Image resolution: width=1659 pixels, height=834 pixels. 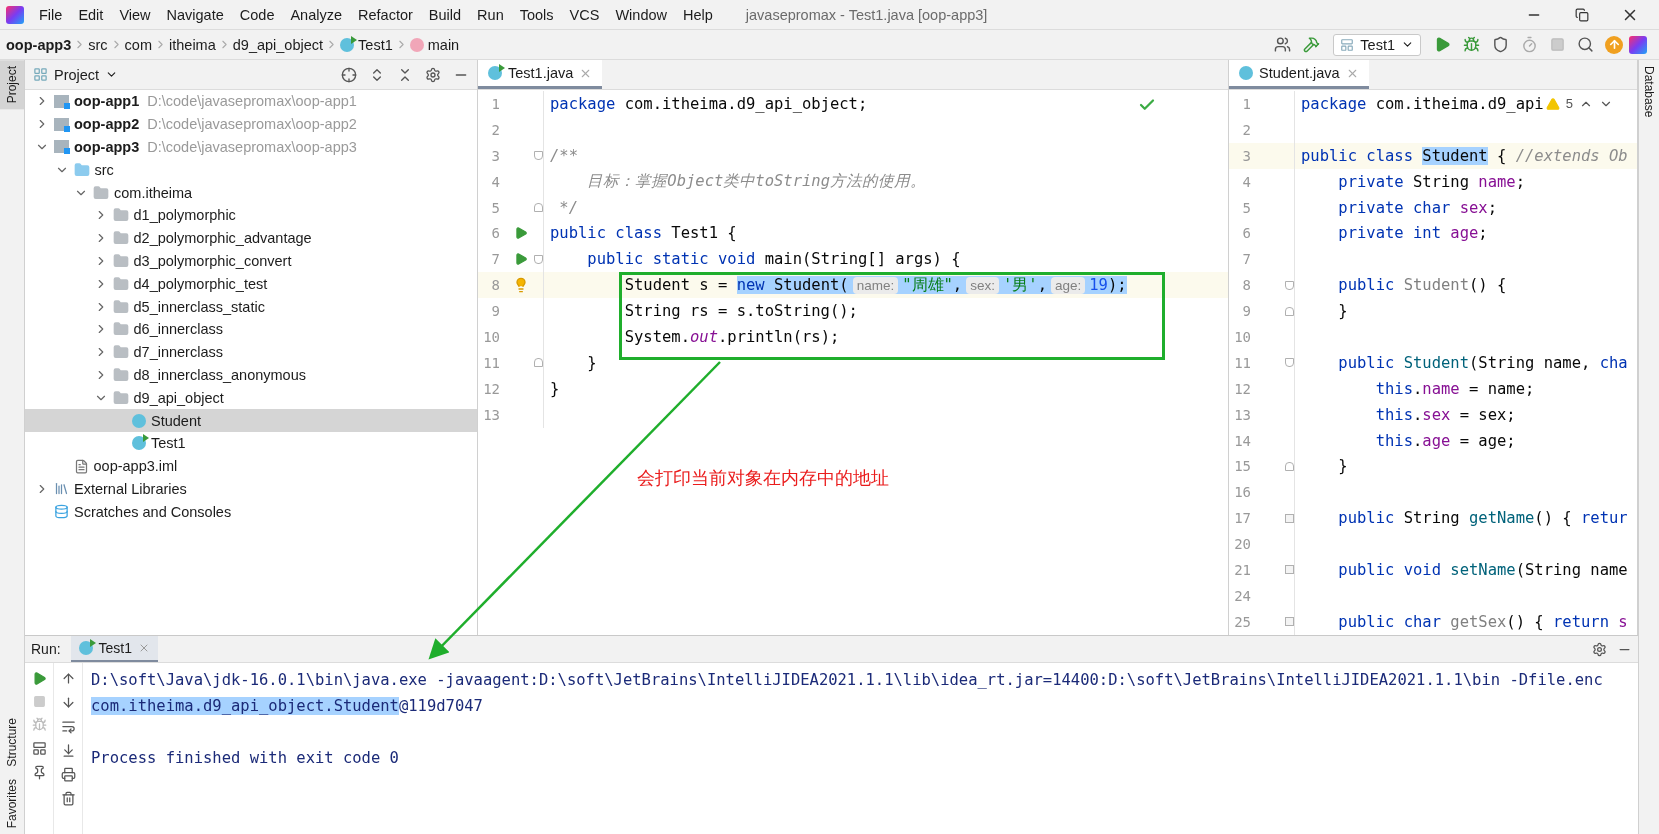 I want to click on breadcrumb: main, so click(x=434, y=44).